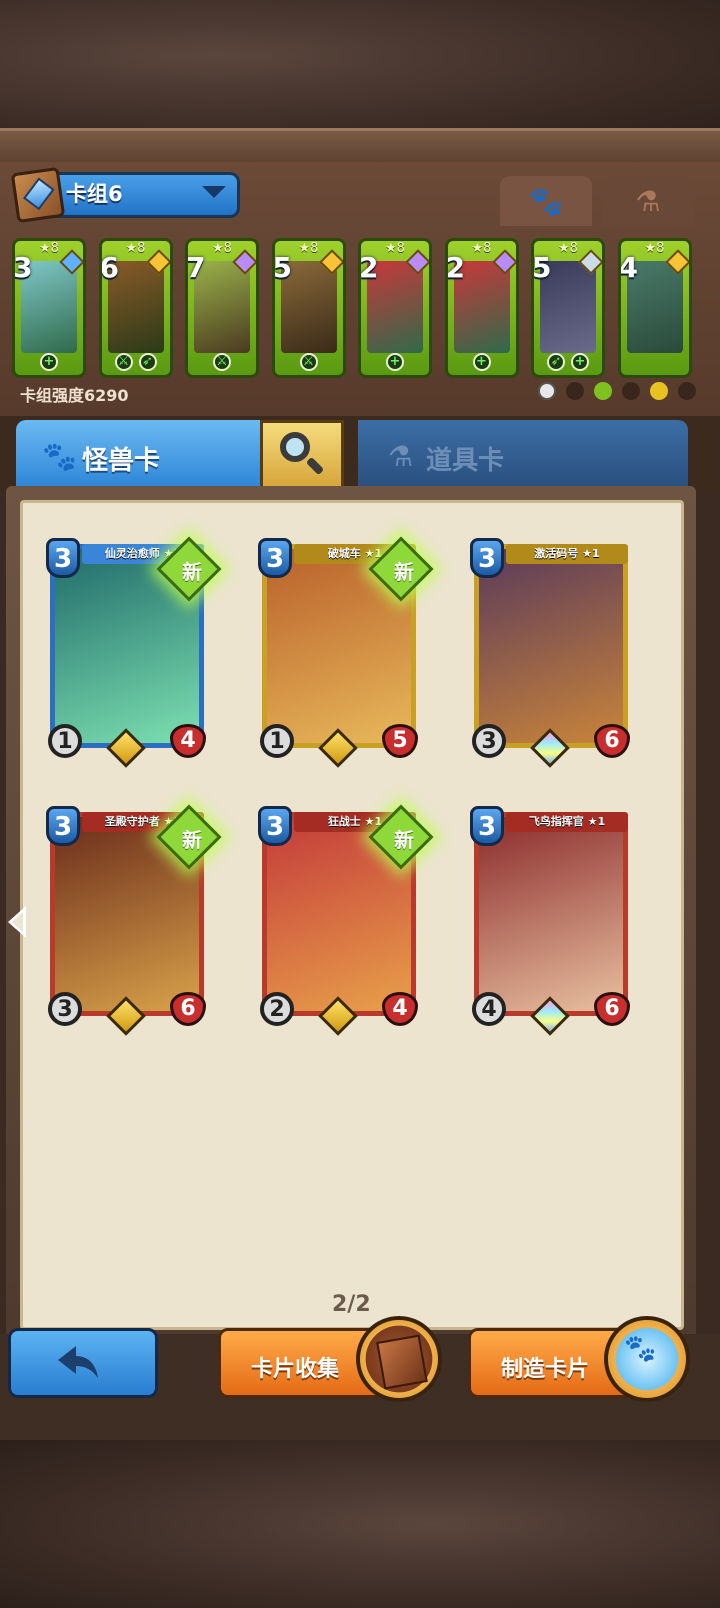 The width and height of the screenshot is (720, 1608). What do you see at coordinates (78, 1362) in the screenshot?
I see `back-arrow-icon` at bounding box center [78, 1362].